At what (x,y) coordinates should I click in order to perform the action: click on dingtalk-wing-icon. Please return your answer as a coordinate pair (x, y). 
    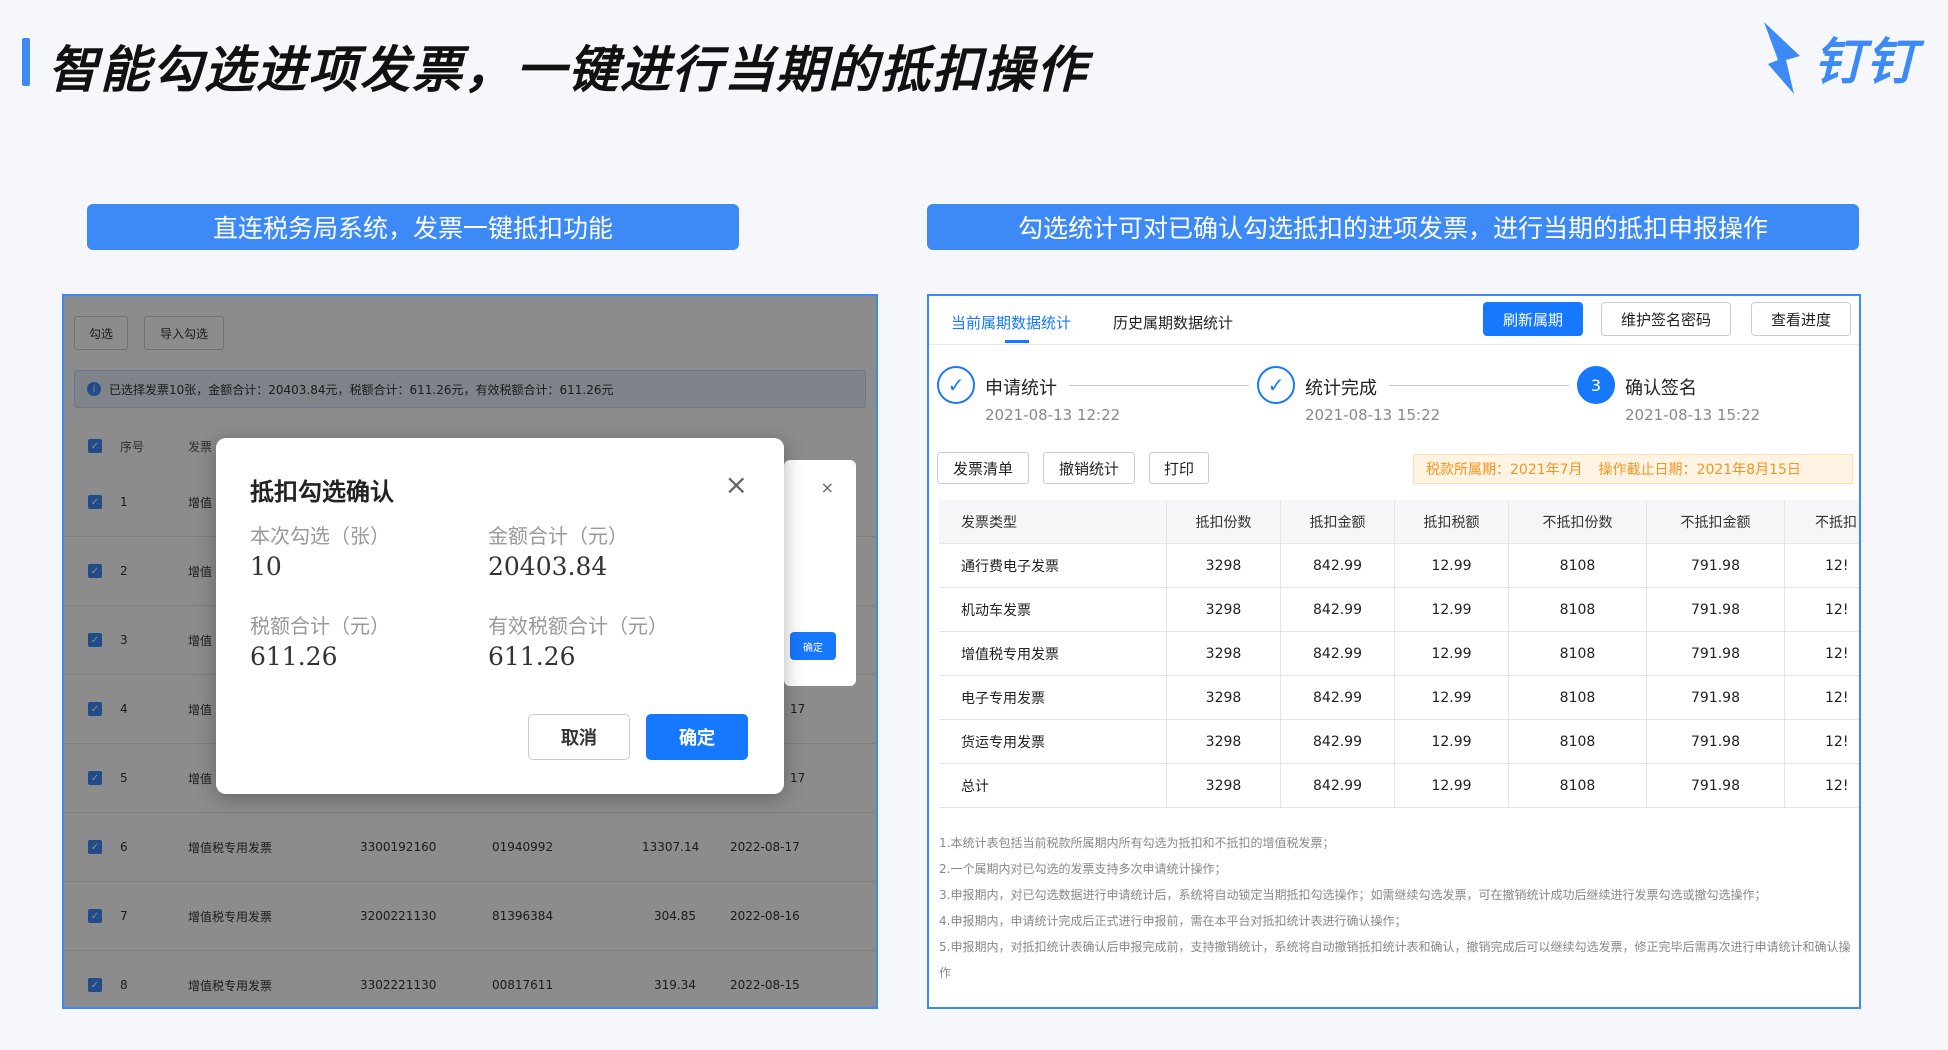
    Looking at the image, I should click on (1782, 58).